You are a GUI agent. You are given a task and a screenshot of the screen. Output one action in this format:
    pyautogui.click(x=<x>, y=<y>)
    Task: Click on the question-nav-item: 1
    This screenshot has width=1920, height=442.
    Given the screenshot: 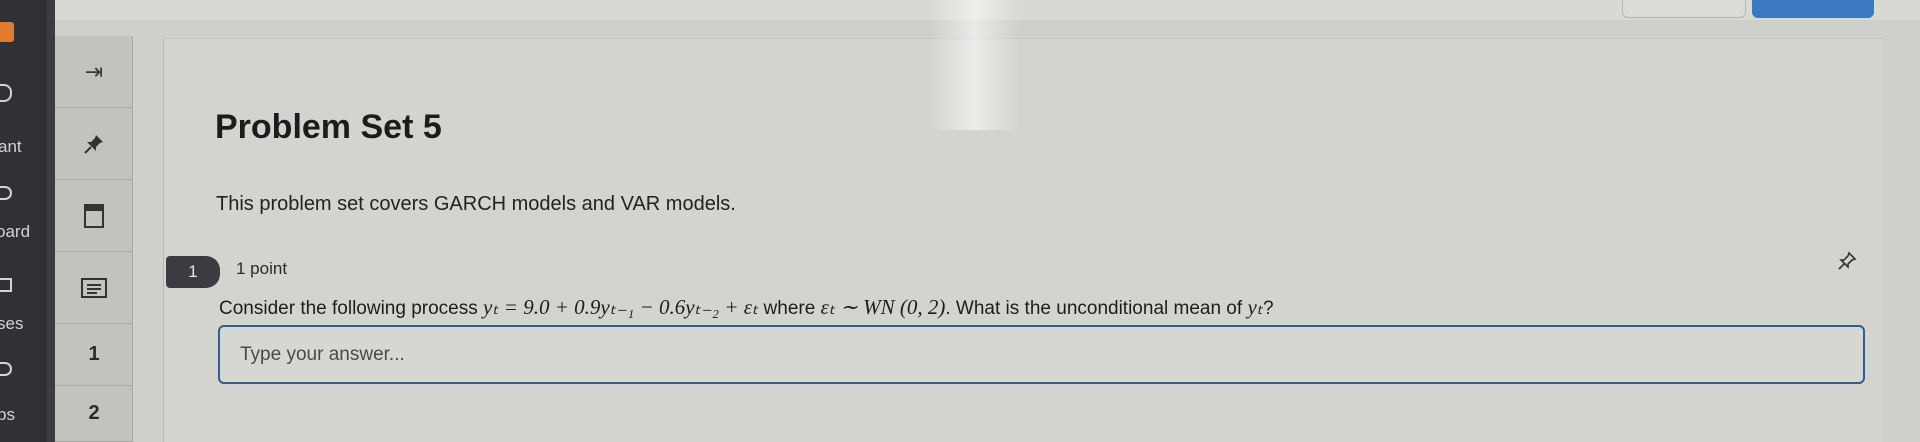 What is the action you would take?
    pyautogui.click(x=94, y=355)
    